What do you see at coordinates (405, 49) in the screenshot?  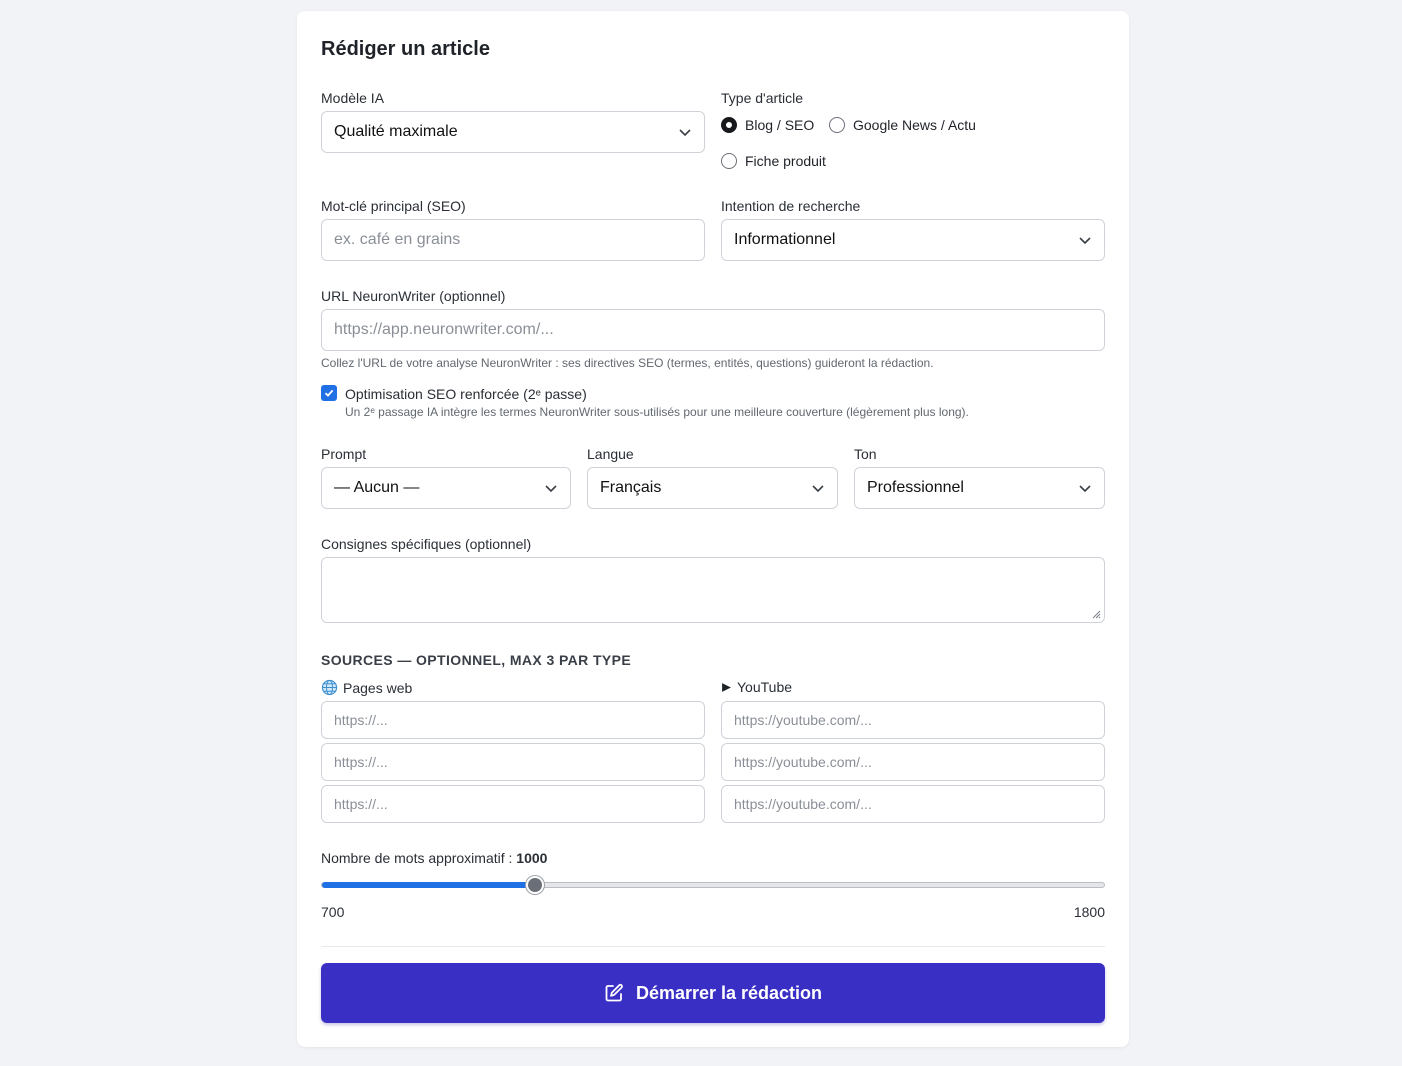 I see `page-title: Rédiger un article` at bounding box center [405, 49].